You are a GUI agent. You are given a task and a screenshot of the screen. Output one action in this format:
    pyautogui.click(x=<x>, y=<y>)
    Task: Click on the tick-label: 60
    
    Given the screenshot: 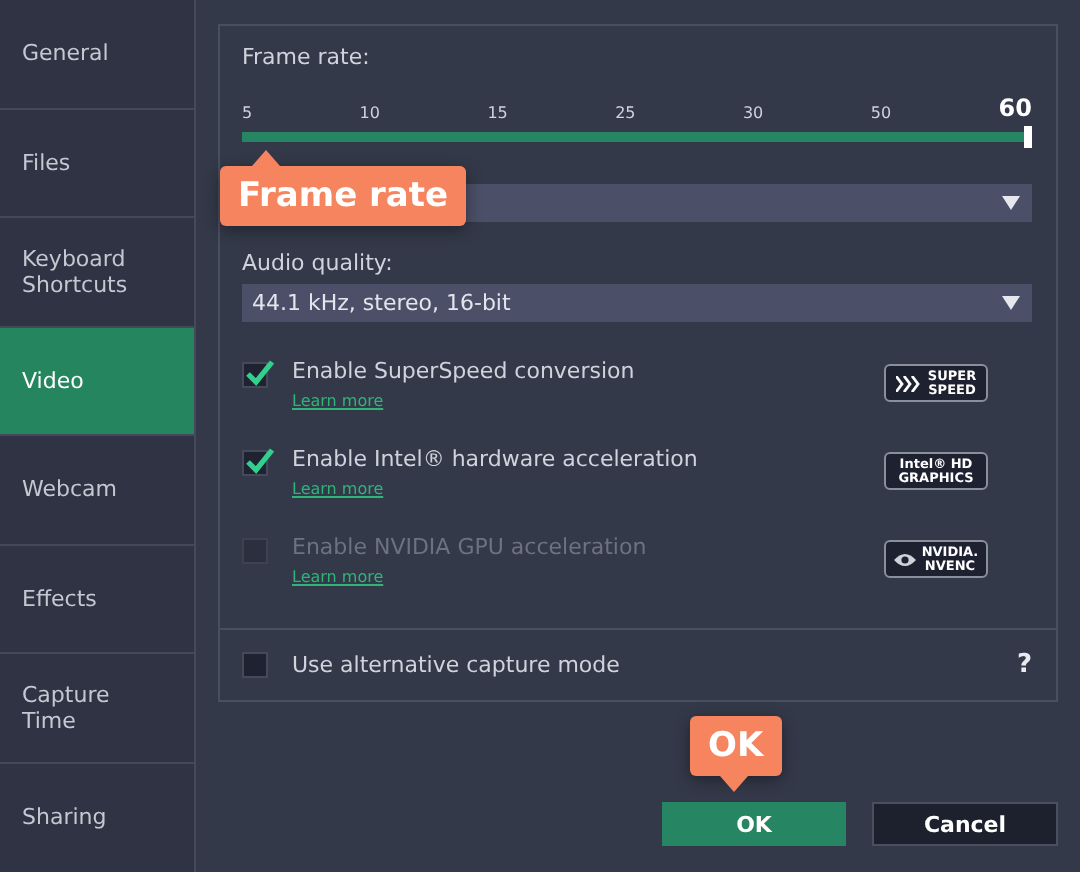 What is the action you would take?
    pyautogui.click(x=1015, y=108)
    